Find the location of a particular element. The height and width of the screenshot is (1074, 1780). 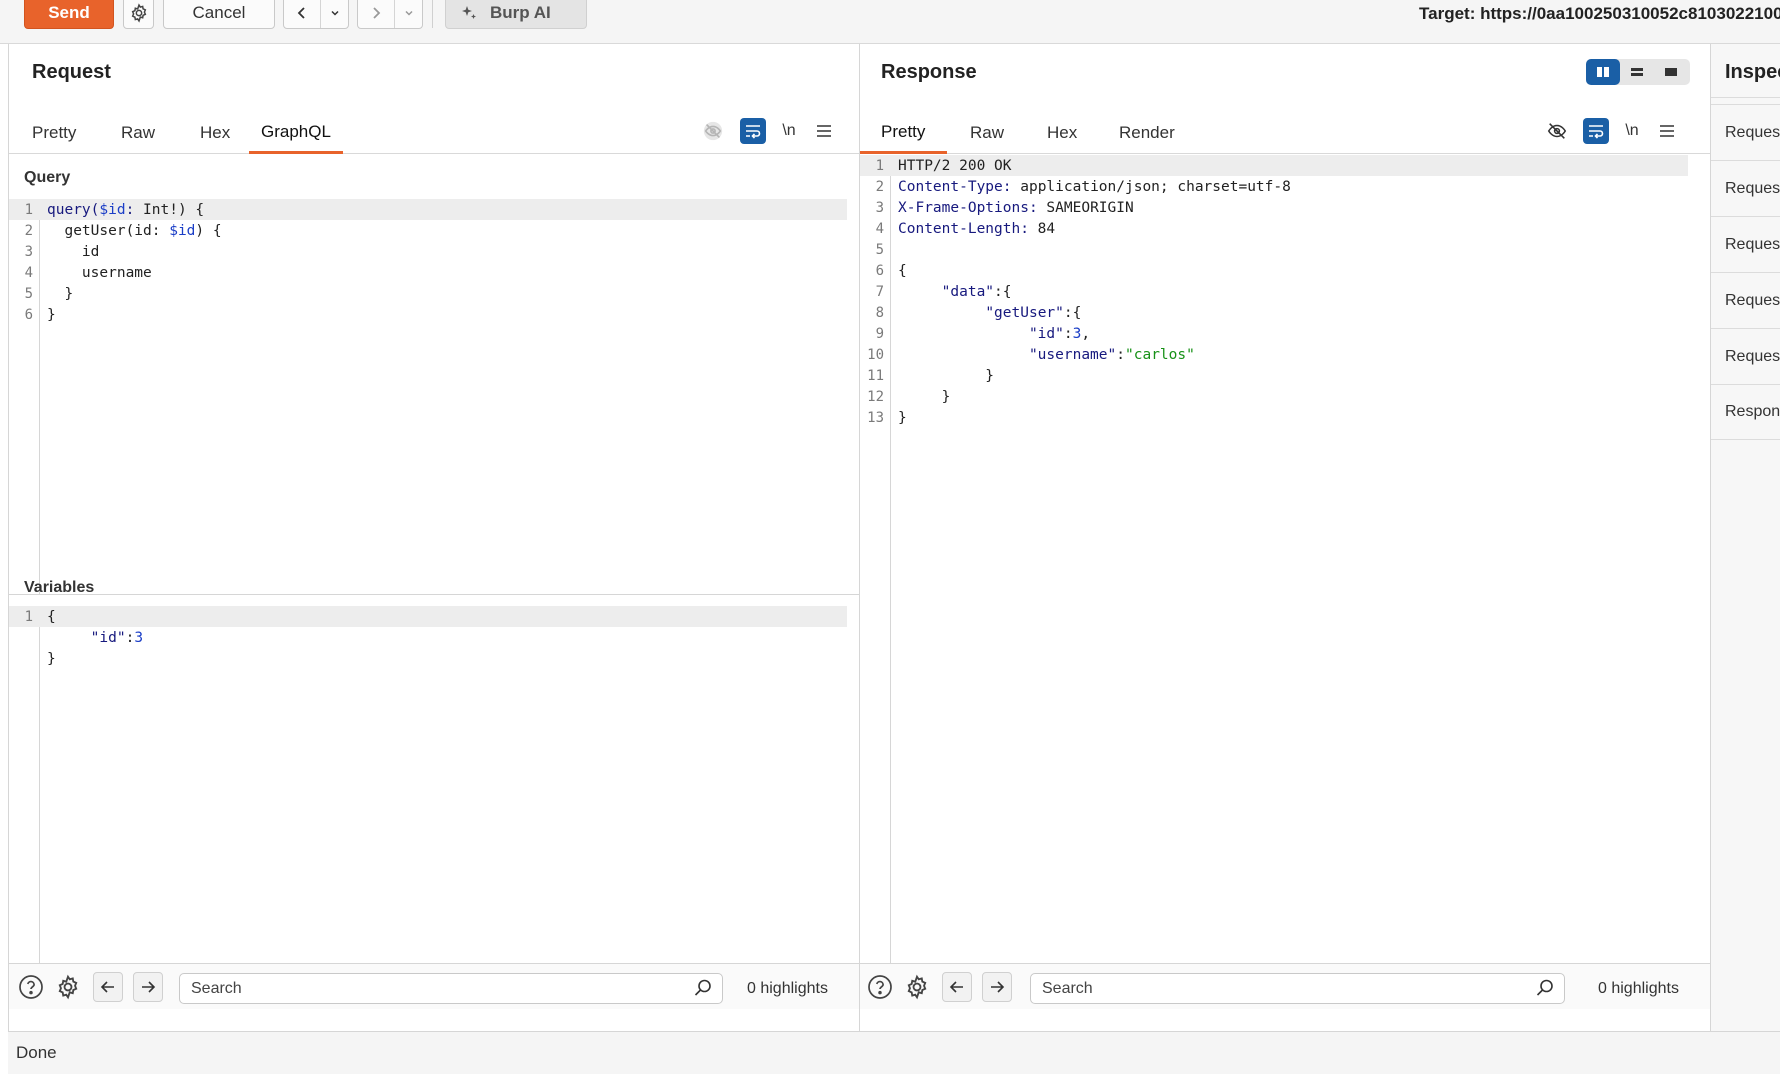

history-back-button is located at coordinates (302, 14).